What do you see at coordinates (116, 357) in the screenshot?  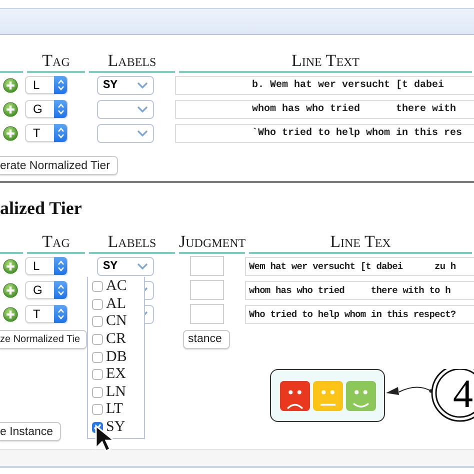 I see `label-option: DB` at bounding box center [116, 357].